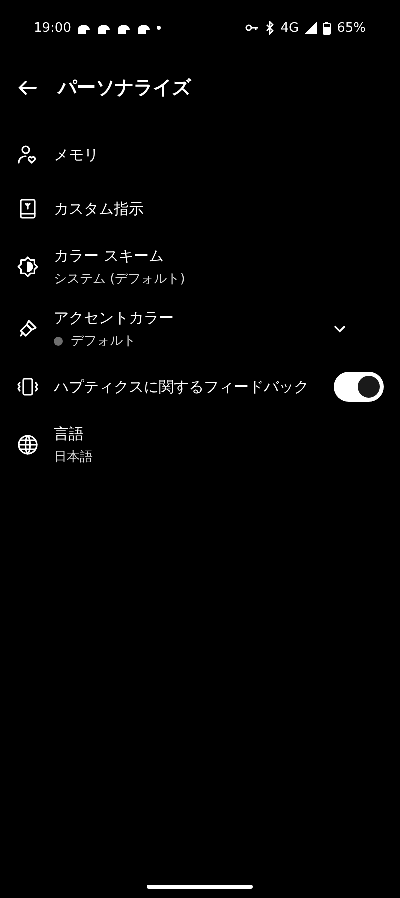  Describe the element at coordinates (185, 256) in the screenshot. I see `item-title: カラー スキーム` at that location.